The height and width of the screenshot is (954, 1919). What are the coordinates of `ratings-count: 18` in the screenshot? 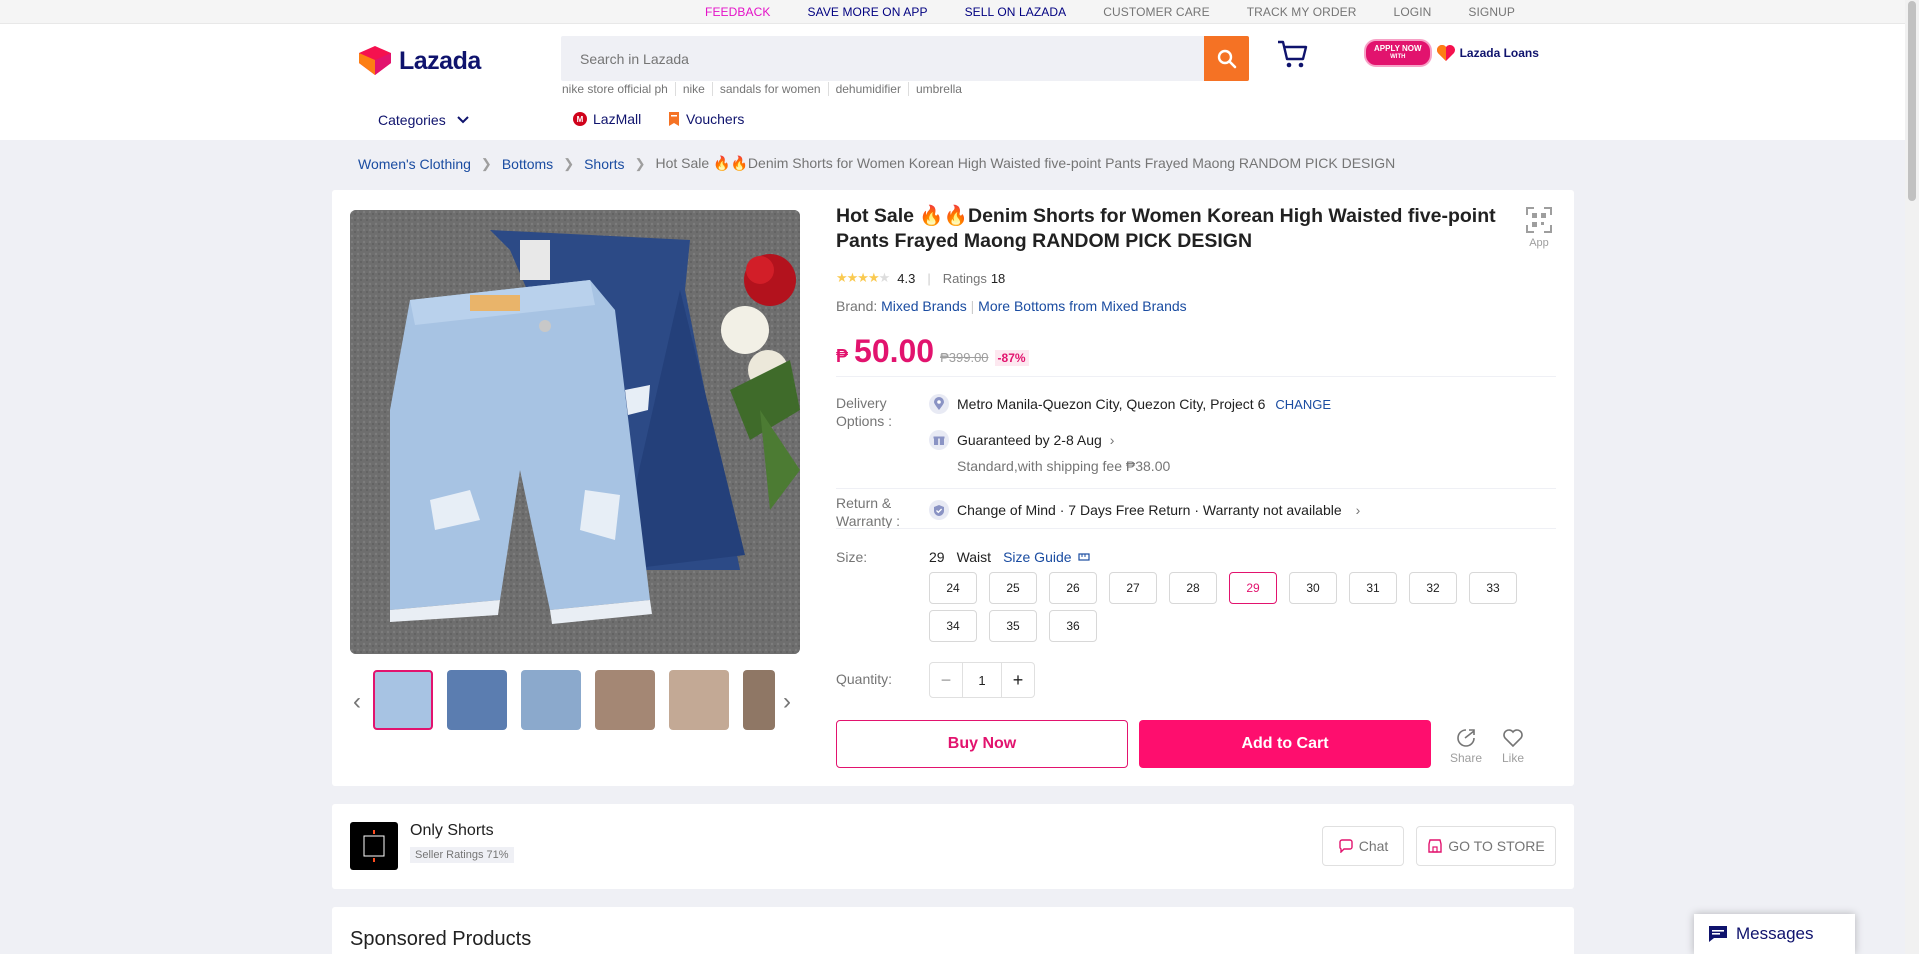 It's located at (998, 278).